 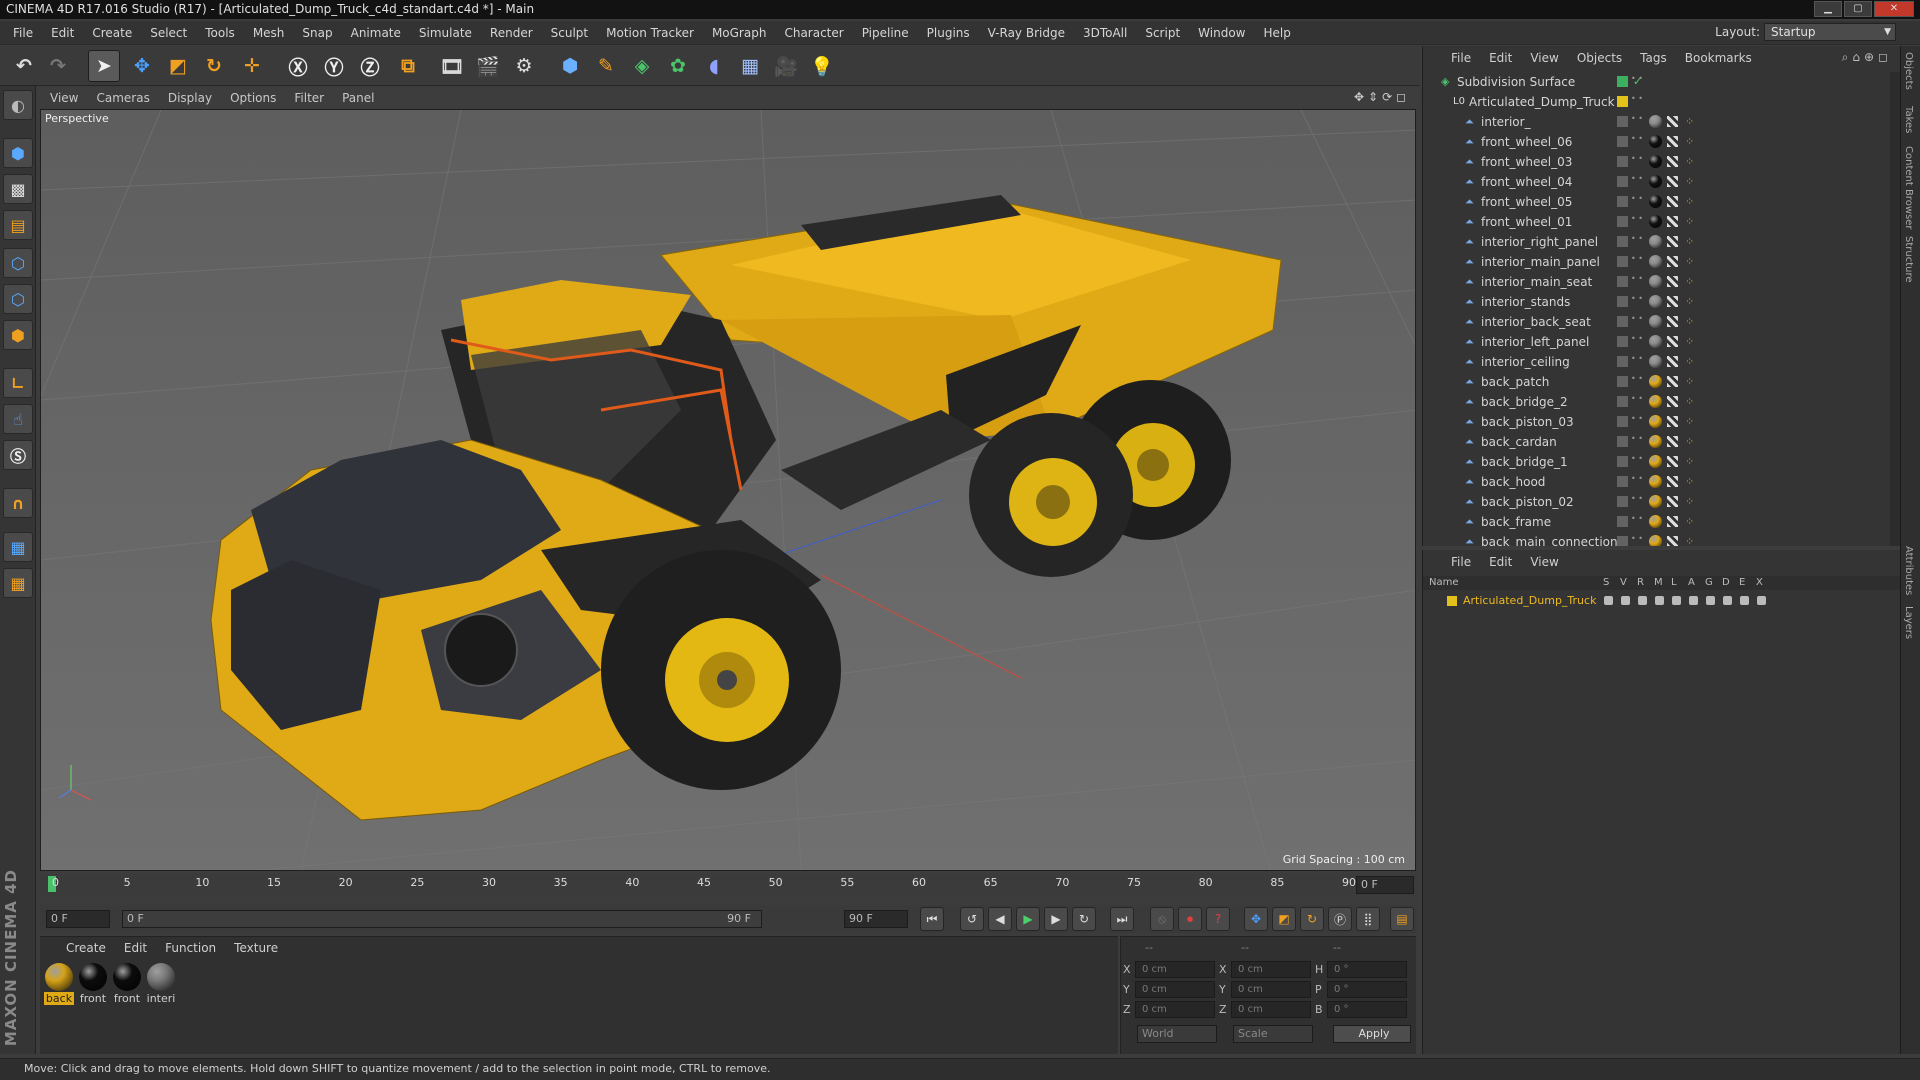 What do you see at coordinates (1162, 919) in the screenshot?
I see `record-keys-icon: ⦸` at bounding box center [1162, 919].